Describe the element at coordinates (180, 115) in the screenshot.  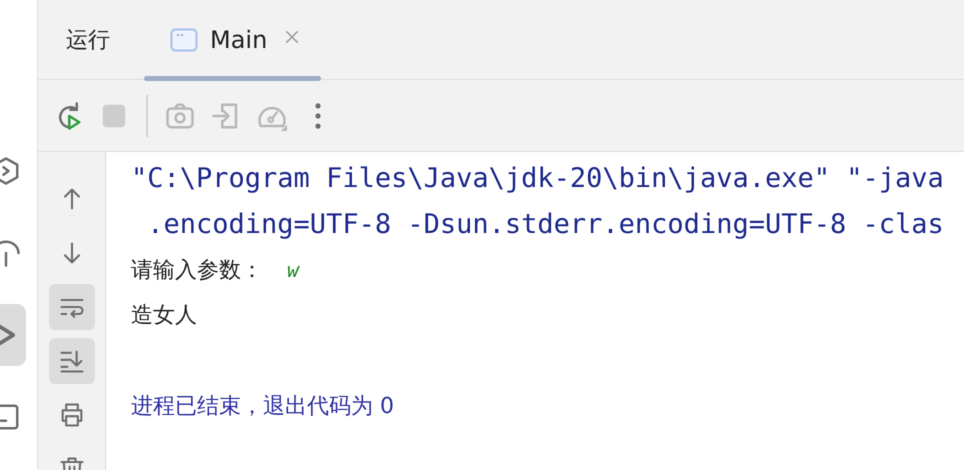
I see `camera-icon` at that location.